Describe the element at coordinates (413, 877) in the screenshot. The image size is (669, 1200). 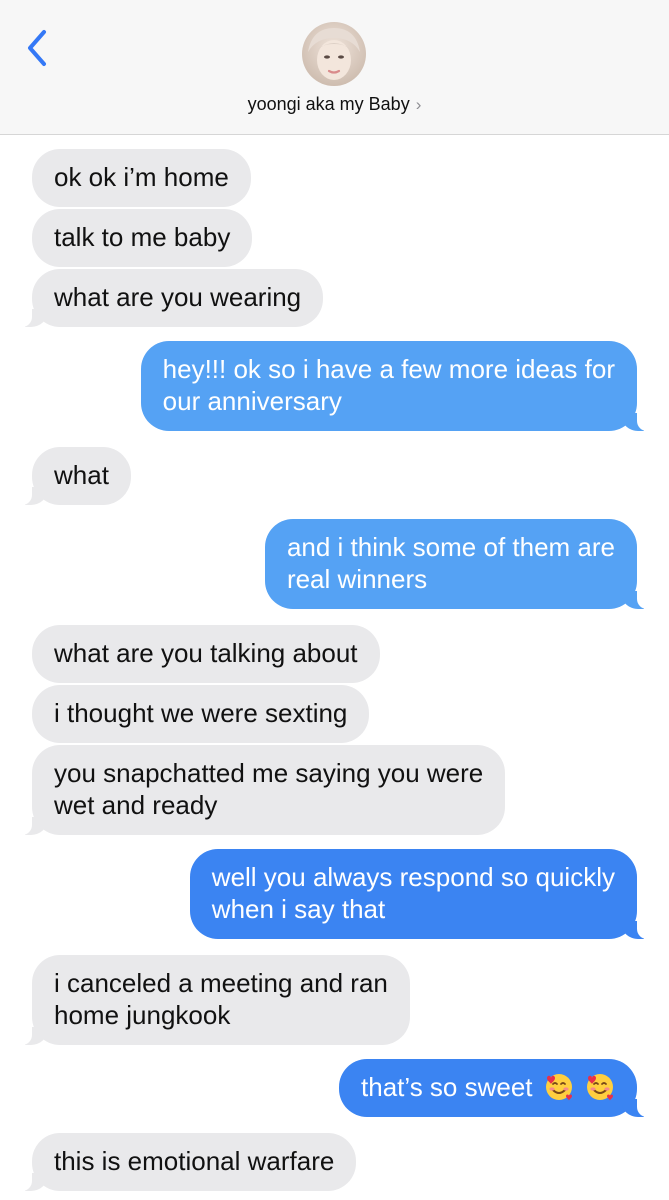
I see `message-text-line: well you always respond so quickly` at that location.